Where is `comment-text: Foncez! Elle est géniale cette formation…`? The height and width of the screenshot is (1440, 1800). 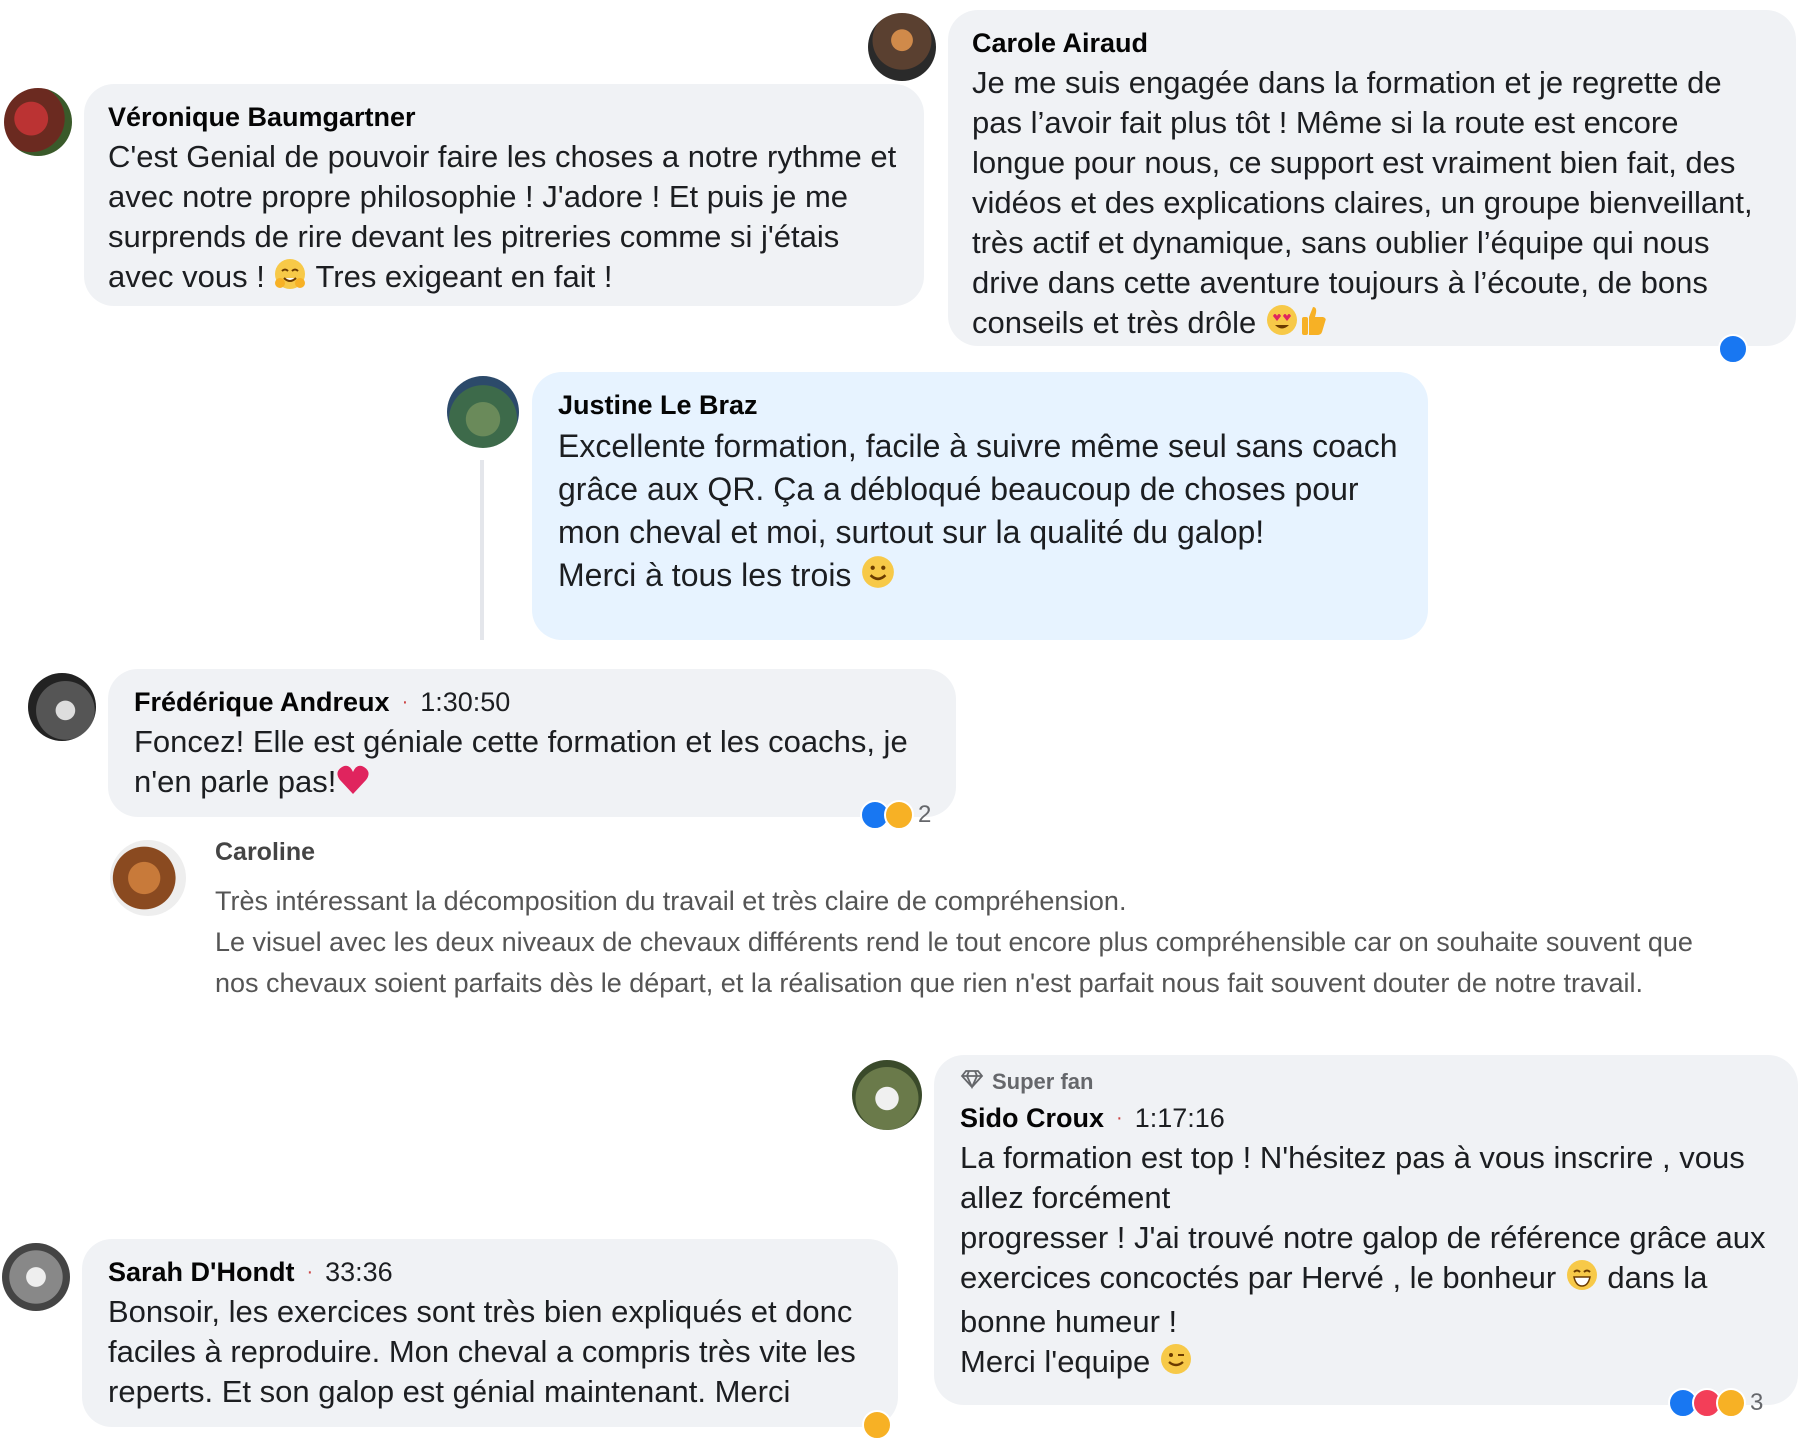 comment-text: Foncez! Elle est géniale cette formation… is located at coordinates (532, 764).